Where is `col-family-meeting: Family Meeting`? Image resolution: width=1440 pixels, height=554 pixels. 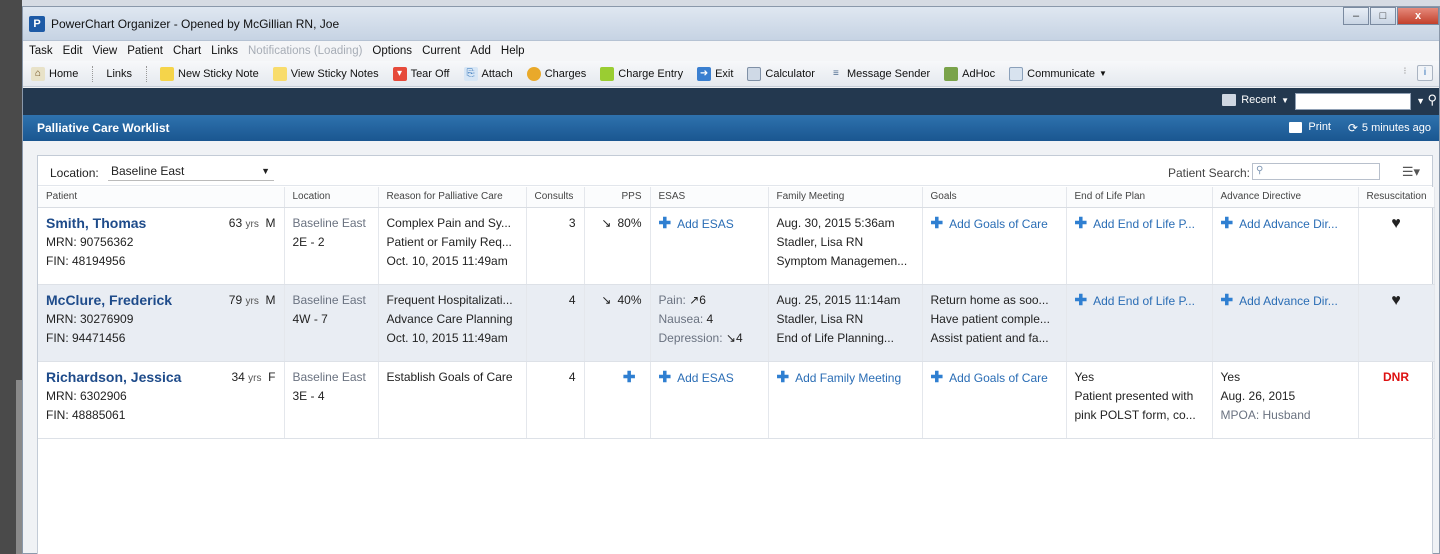 col-family-meeting: Family Meeting is located at coordinates (845, 197).